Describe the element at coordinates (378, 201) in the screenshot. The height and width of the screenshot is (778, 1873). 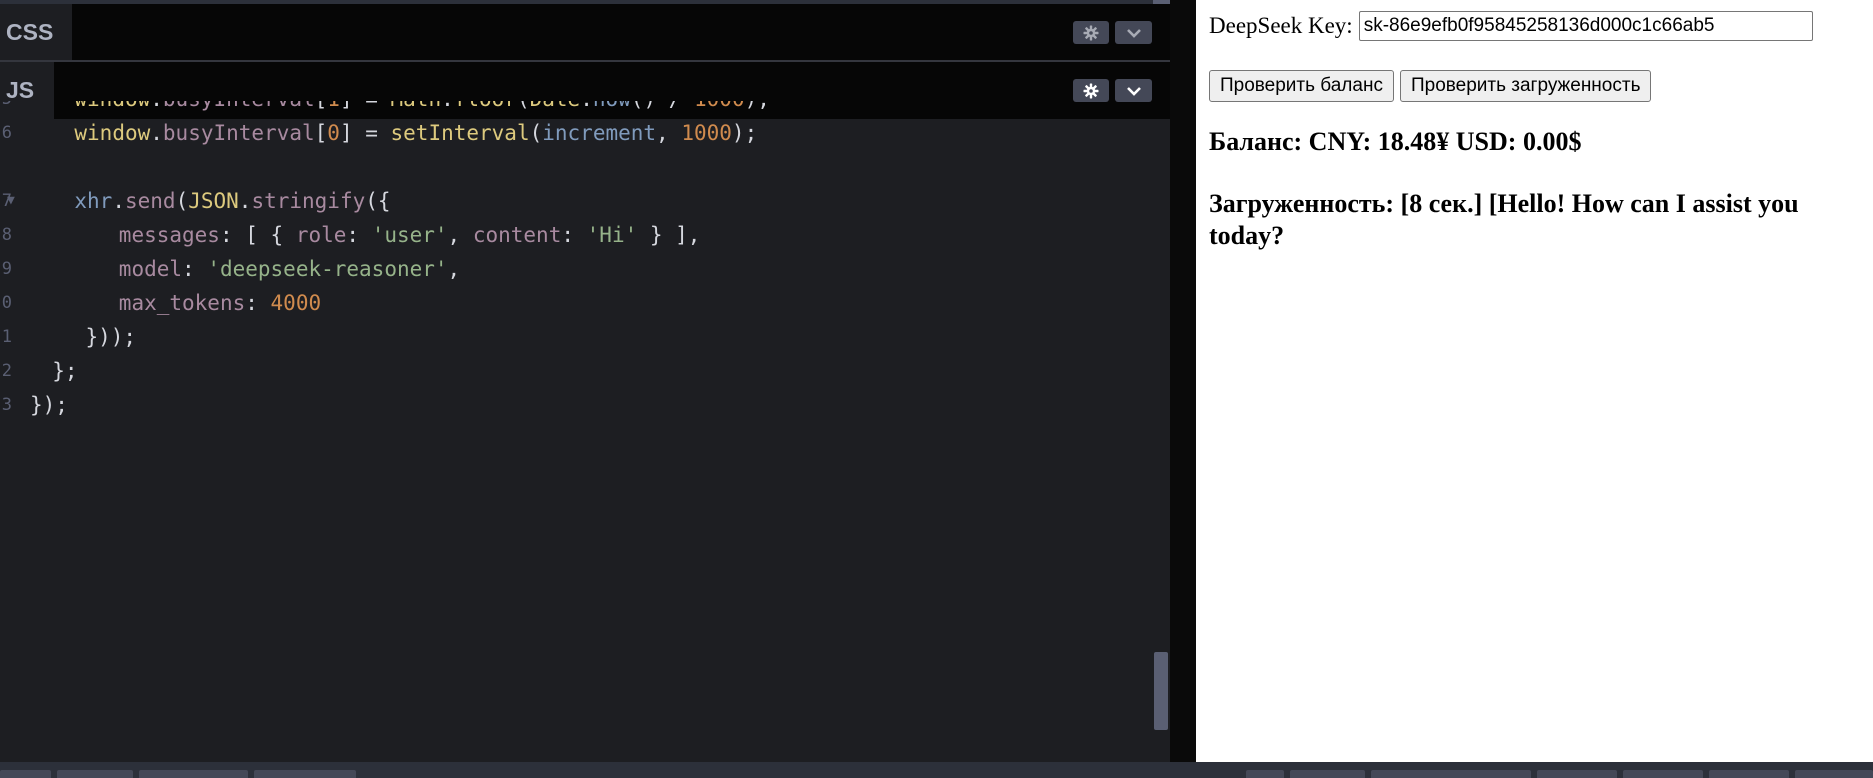
I see `code-token: ({` at that location.